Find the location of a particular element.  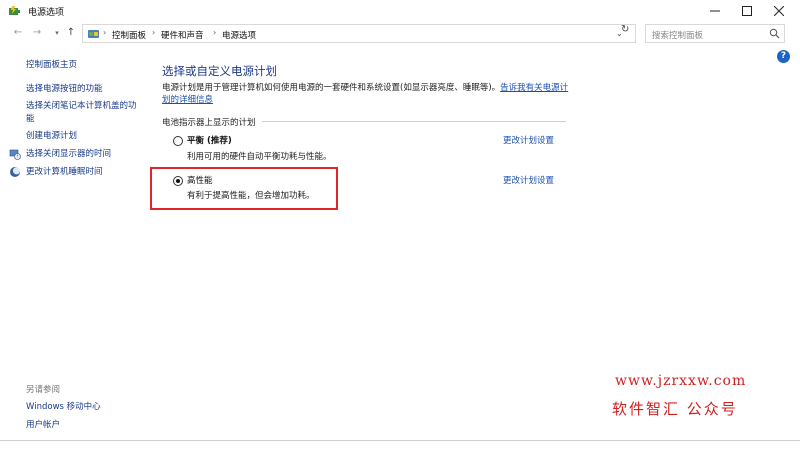

plan-balanced-name: 平衡 (推荐) is located at coordinates (209, 140).